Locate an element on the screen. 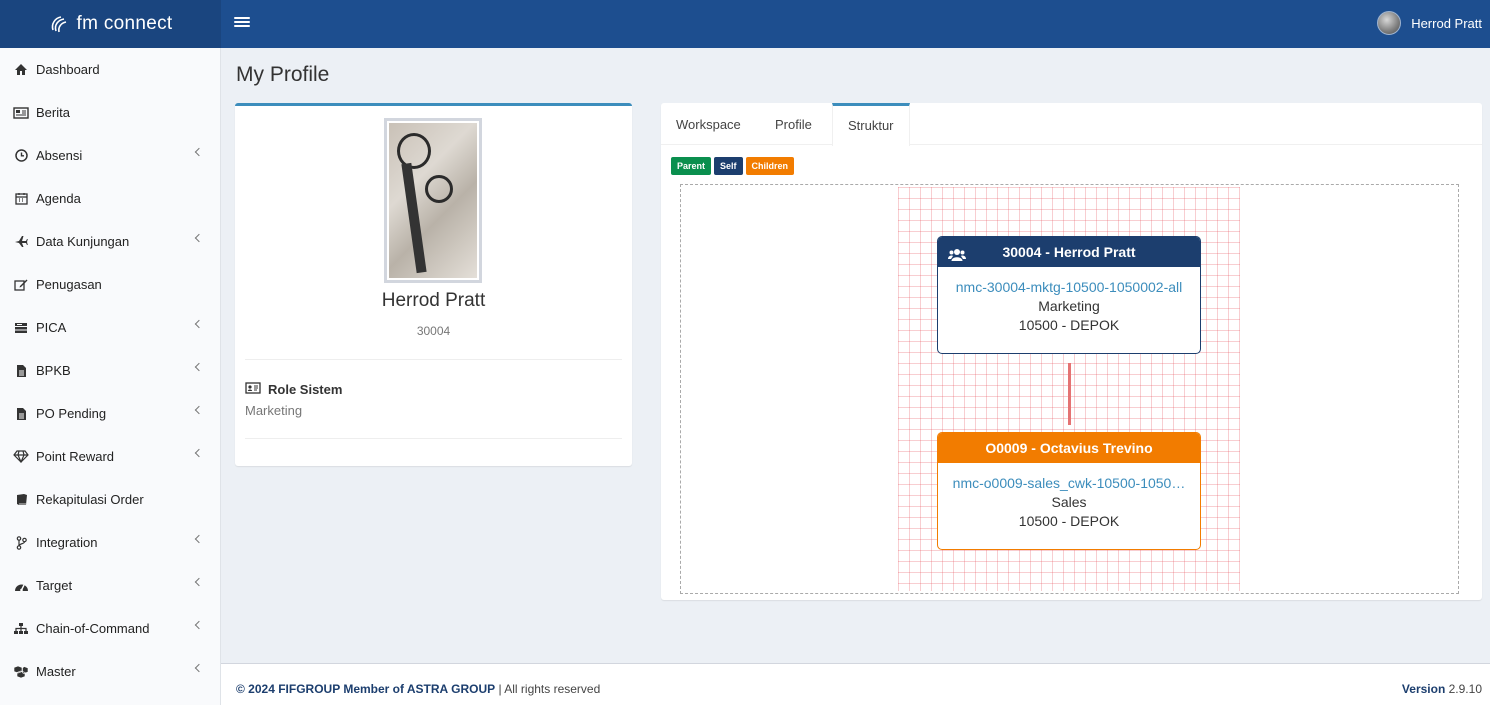 This screenshot has height=705, width=1490. sidebar-item-absensi: Absensi is located at coordinates (110, 155).